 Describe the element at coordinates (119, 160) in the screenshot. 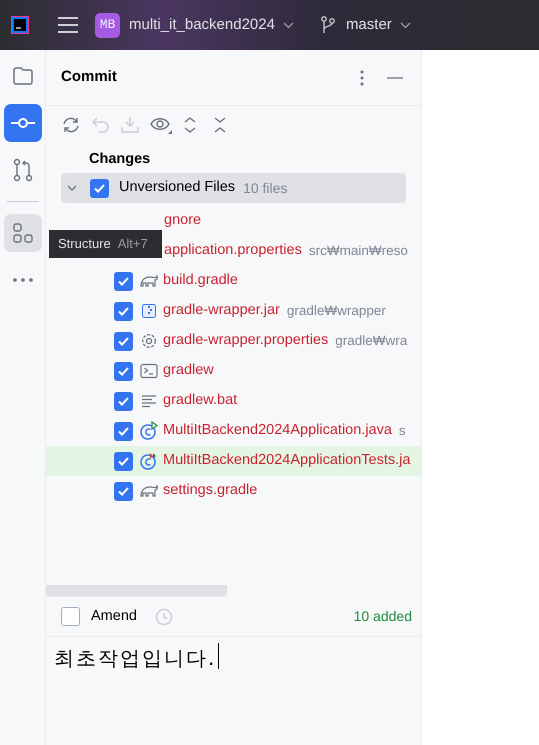

I see `section-heading: Changes` at that location.